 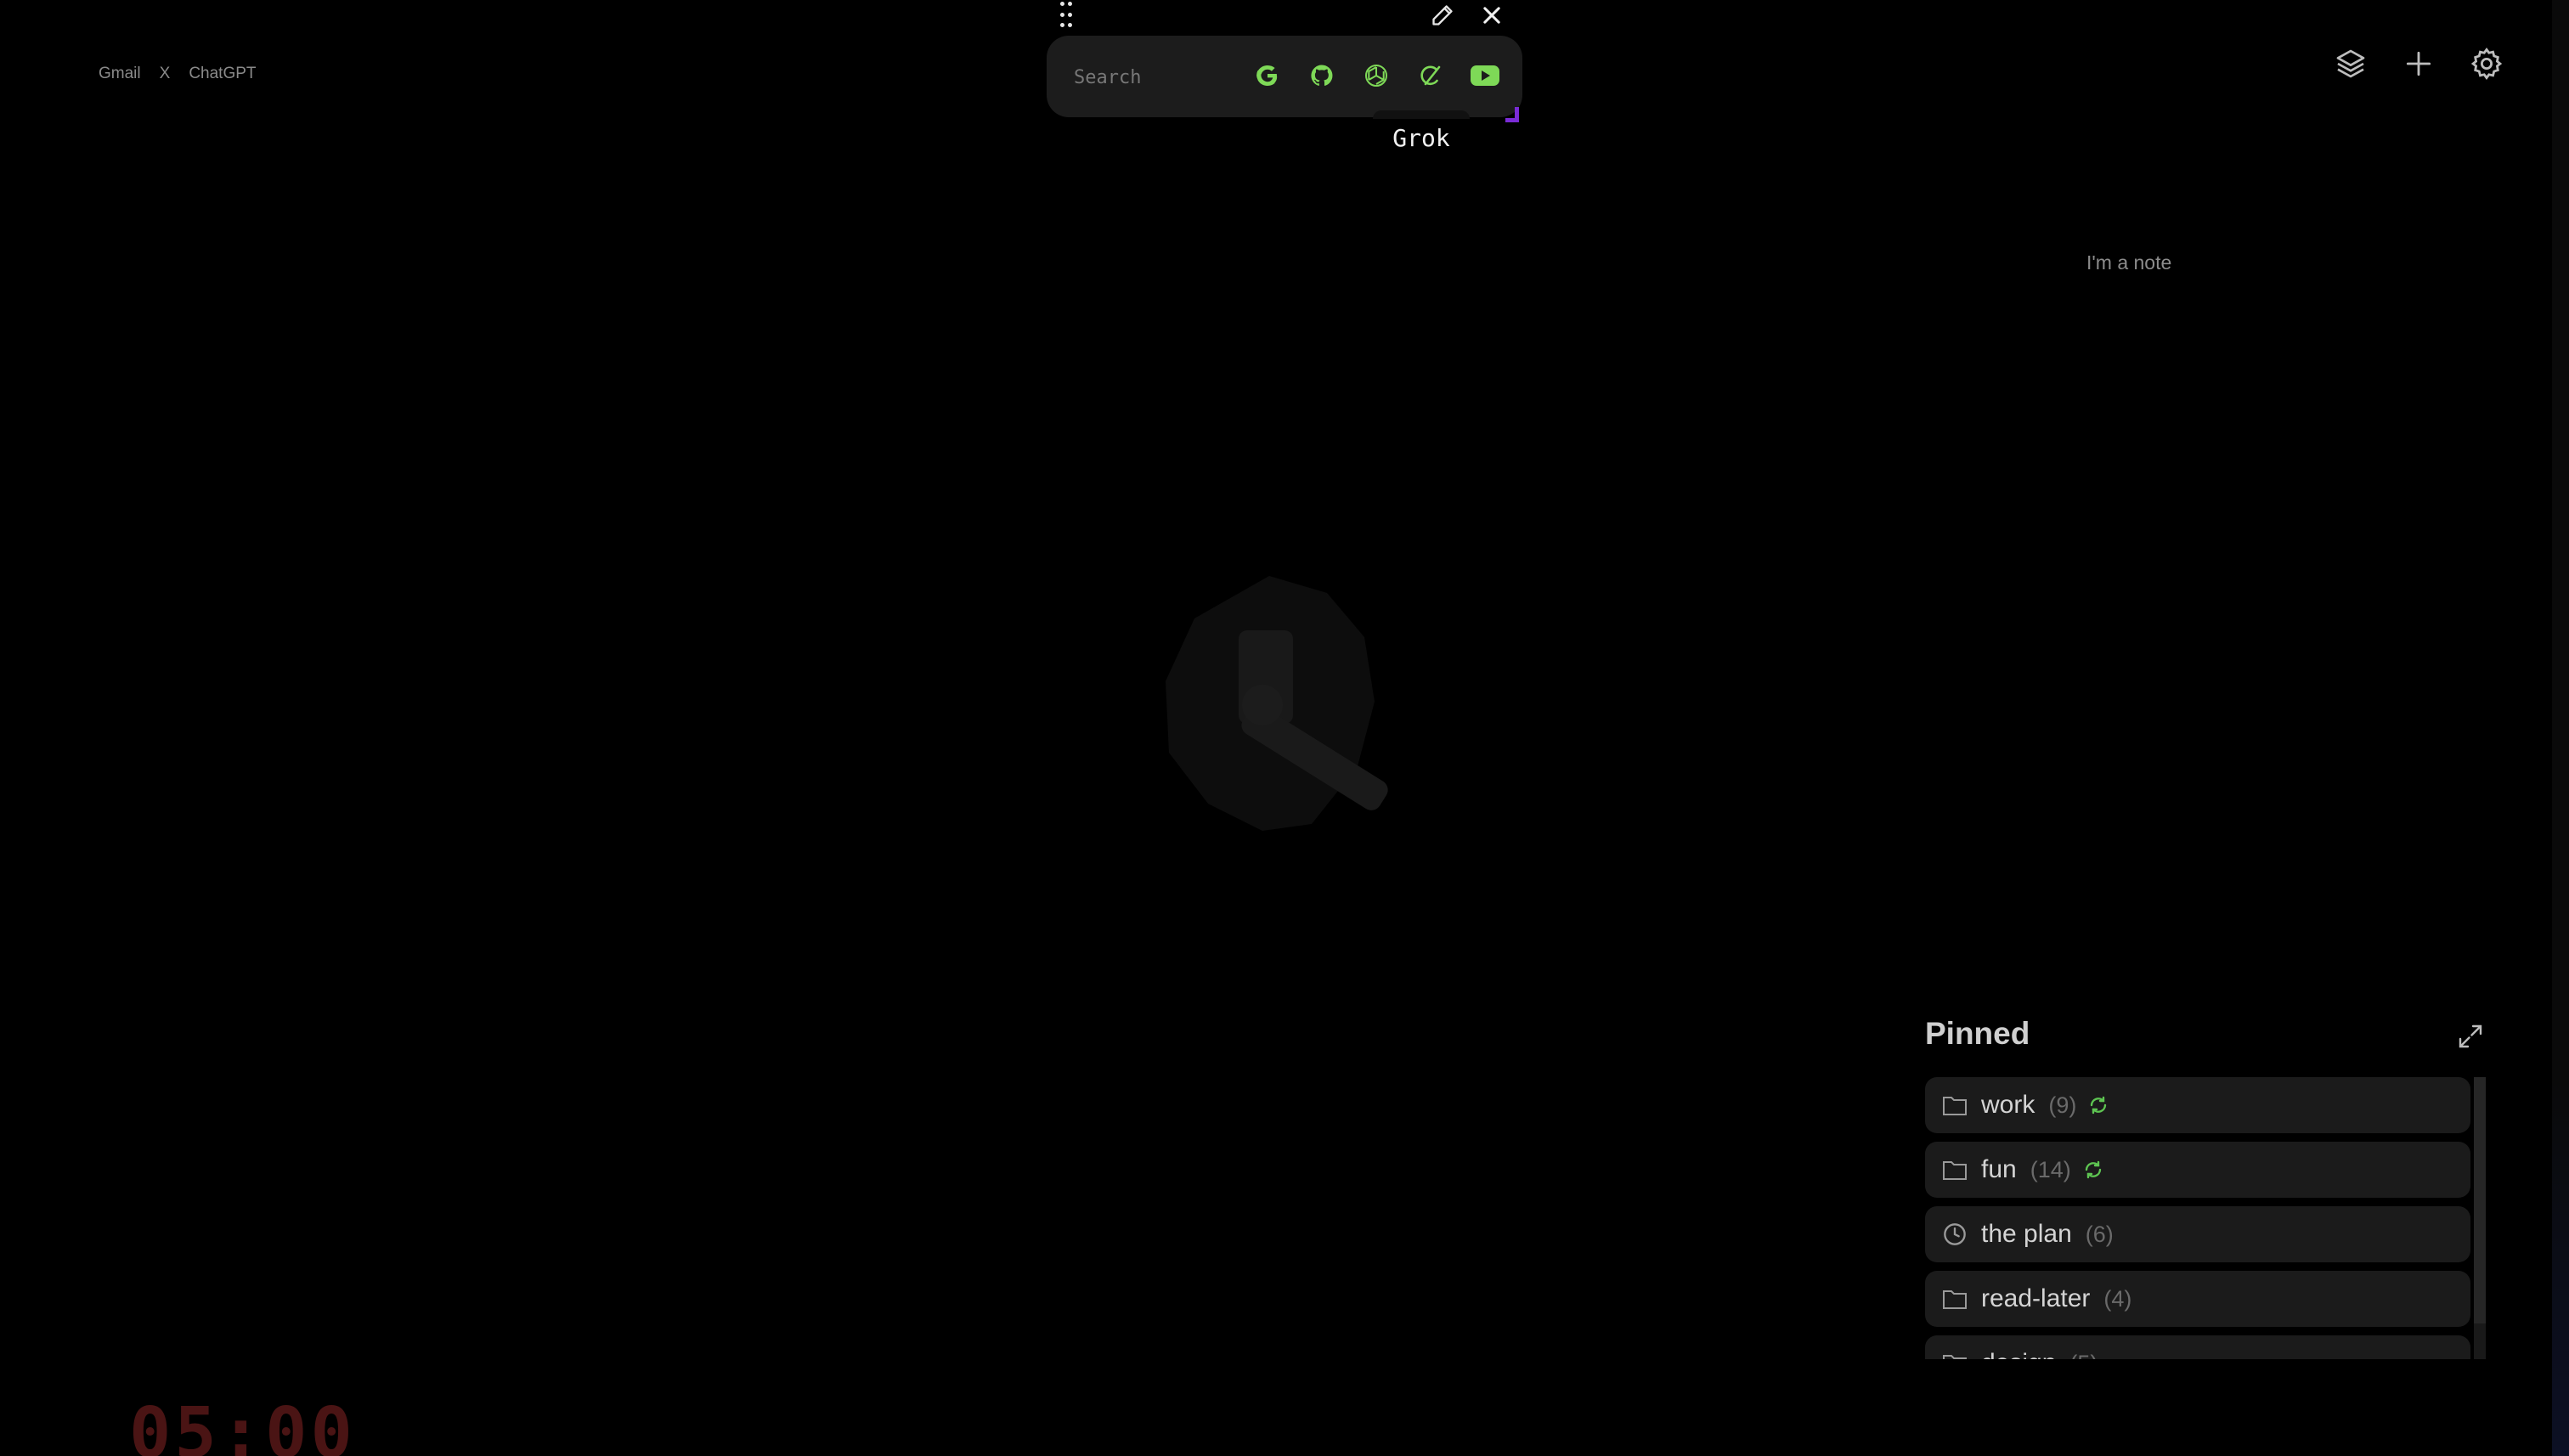 What do you see at coordinates (2480, 1200) in the screenshot?
I see `pinned-scrollbar-thumb` at bounding box center [2480, 1200].